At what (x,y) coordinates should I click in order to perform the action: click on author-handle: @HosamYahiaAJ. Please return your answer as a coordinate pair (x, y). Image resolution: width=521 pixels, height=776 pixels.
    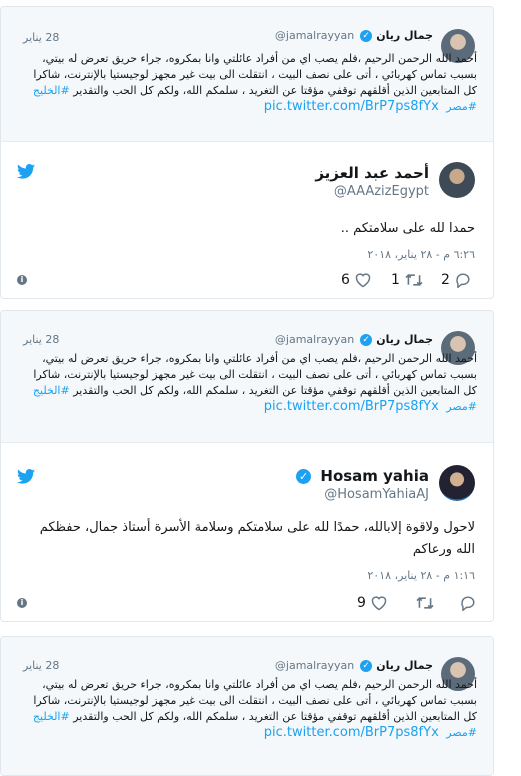
    Looking at the image, I should click on (362, 494).